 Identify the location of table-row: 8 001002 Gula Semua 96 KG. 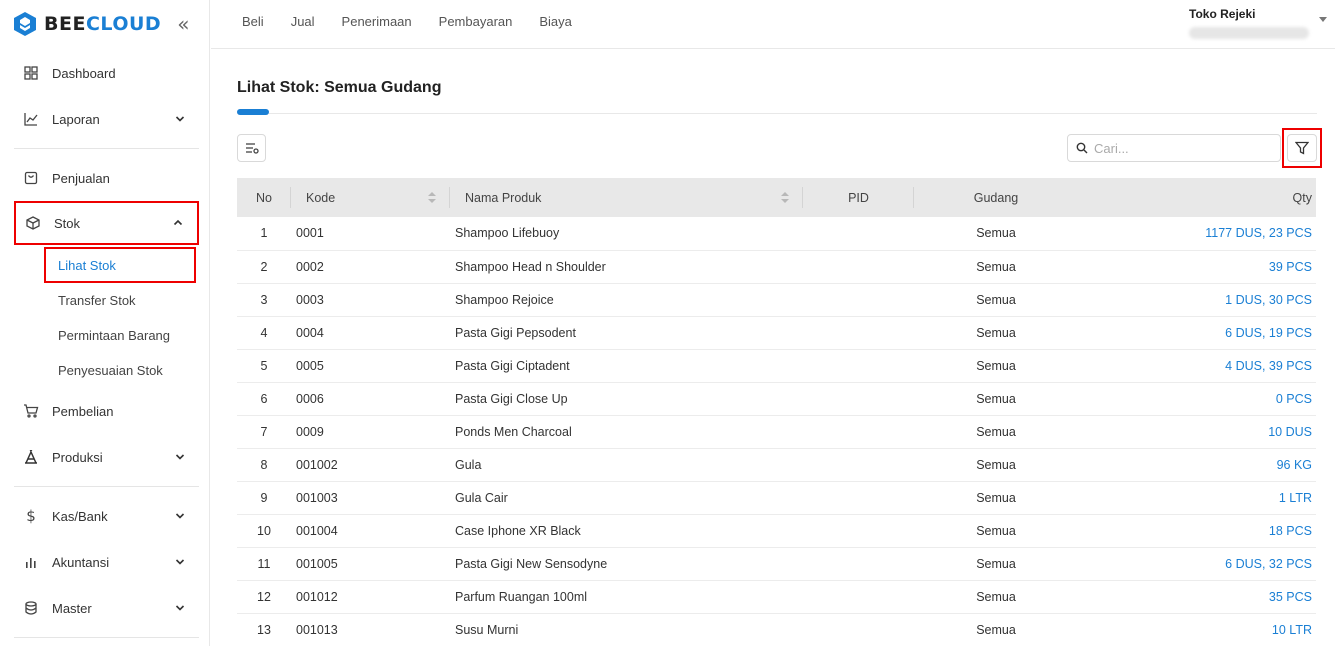
(776, 465).